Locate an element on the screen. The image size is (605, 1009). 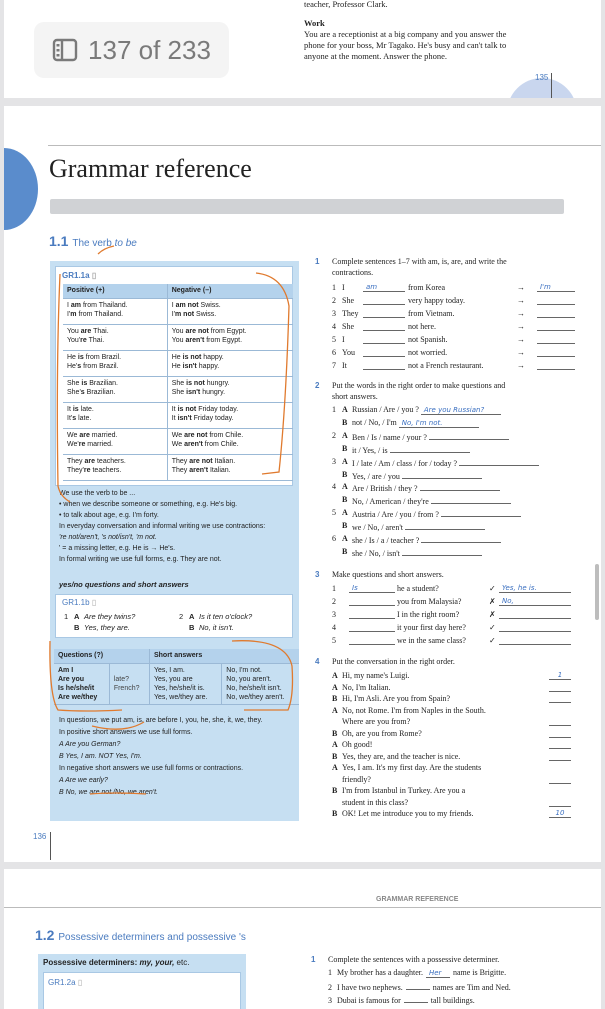
item-pre: I have two nephews. is located at coordinates (370, 987).